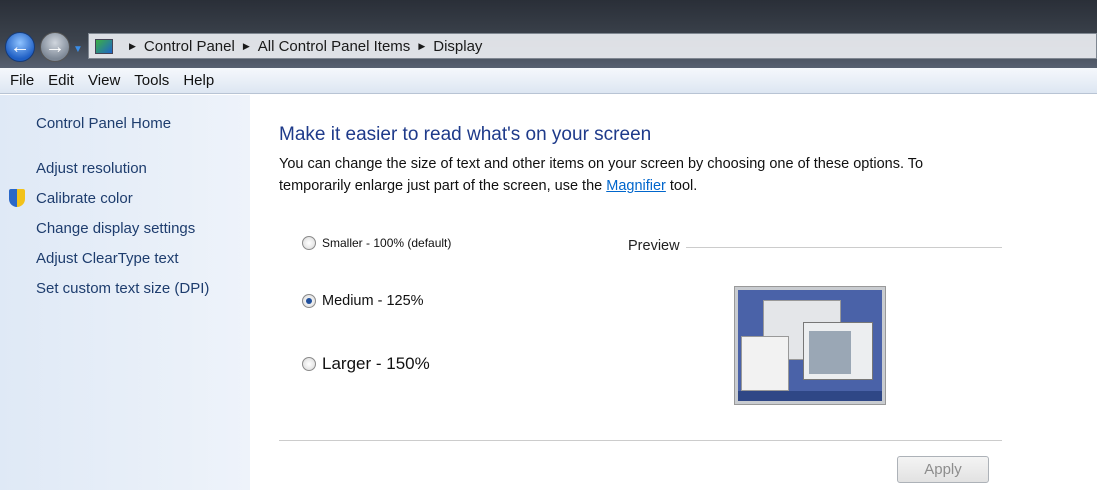  I want to click on sidebar-calibrate-color: Calibrate color, so click(84, 198).